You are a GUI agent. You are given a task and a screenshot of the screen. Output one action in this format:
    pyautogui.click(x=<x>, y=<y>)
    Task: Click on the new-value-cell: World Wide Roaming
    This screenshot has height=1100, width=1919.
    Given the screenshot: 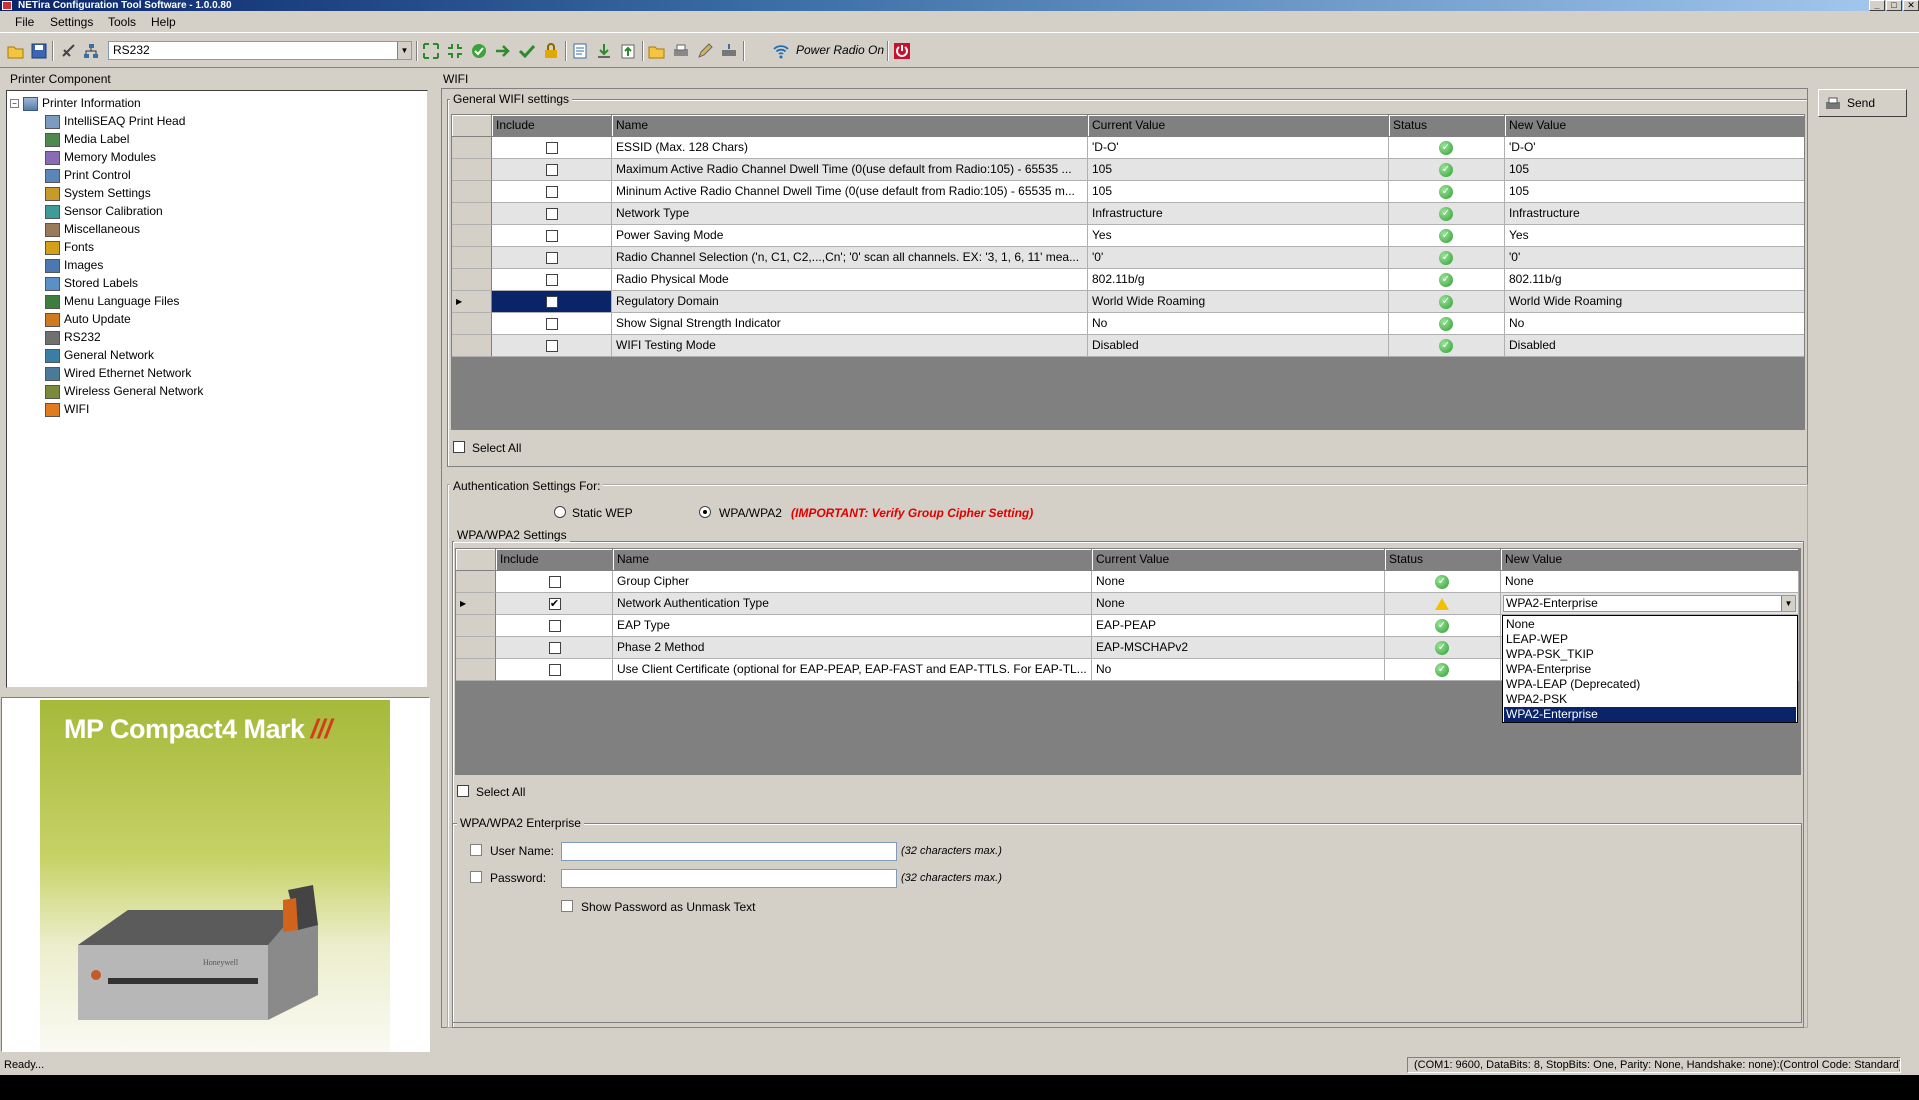 What is the action you would take?
    pyautogui.click(x=1654, y=302)
    